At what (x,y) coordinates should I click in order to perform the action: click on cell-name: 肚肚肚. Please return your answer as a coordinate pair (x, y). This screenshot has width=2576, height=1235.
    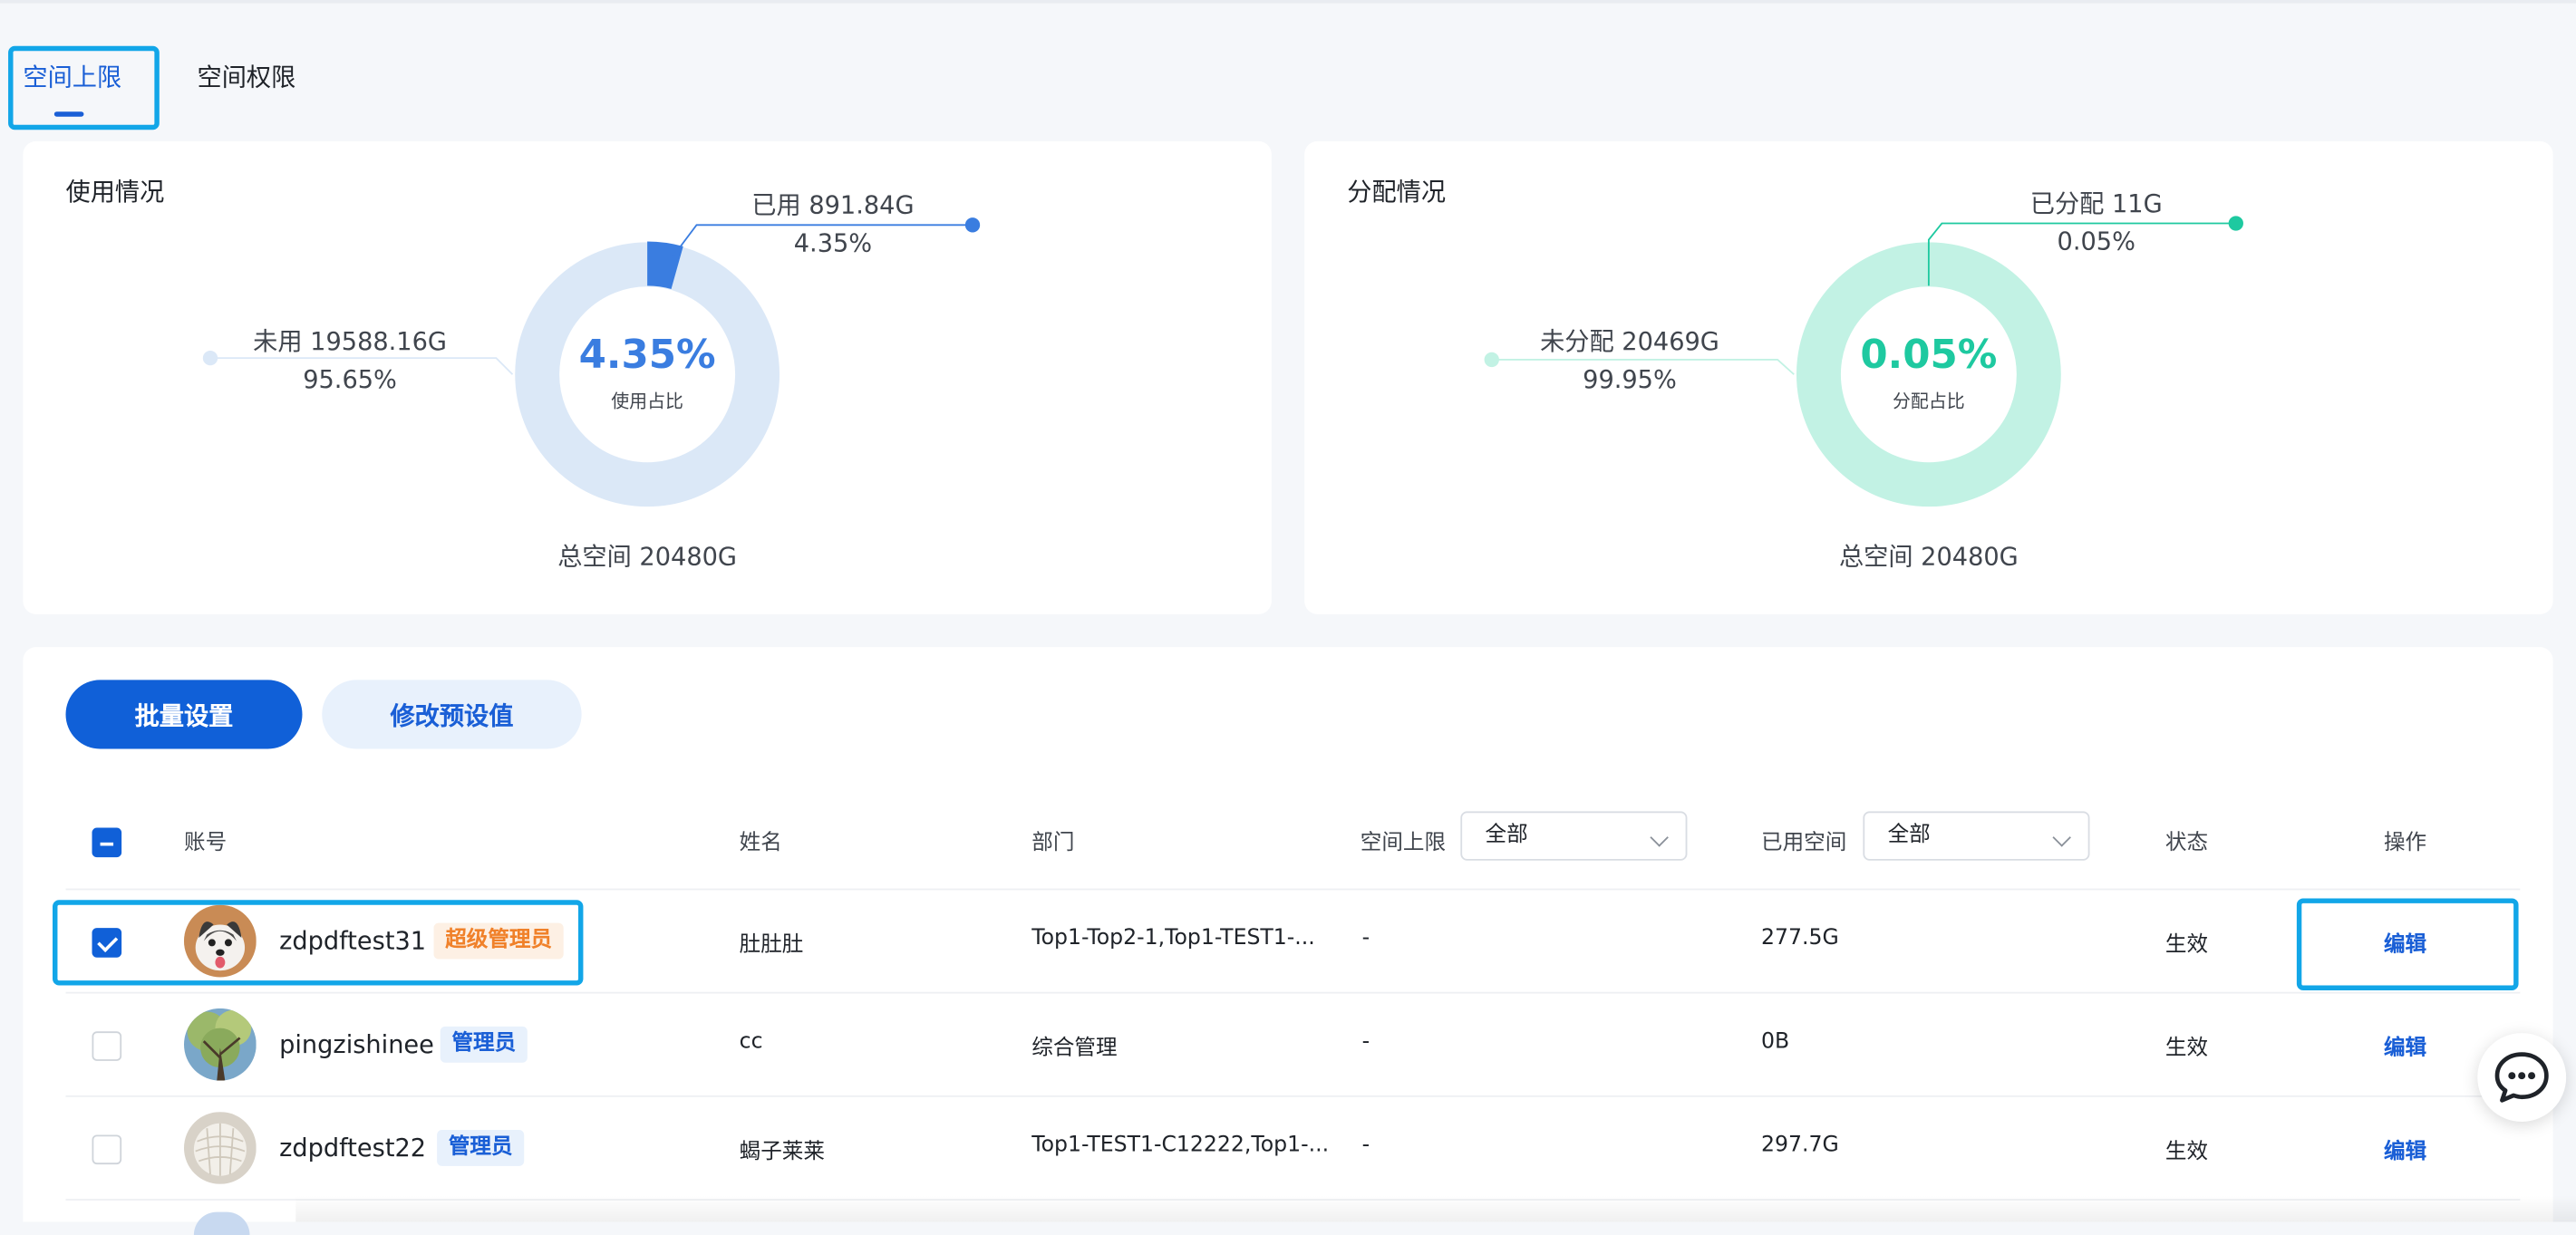
    Looking at the image, I should click on (771, 945).